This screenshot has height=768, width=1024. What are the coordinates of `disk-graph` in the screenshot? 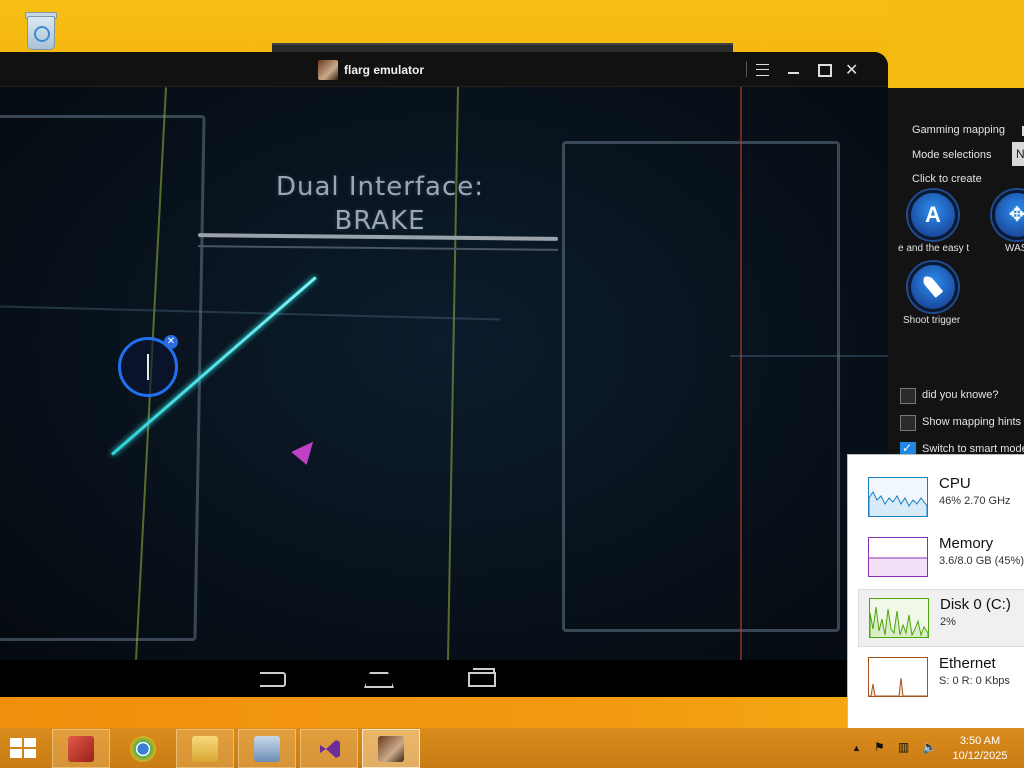 It's located at (899, 618).